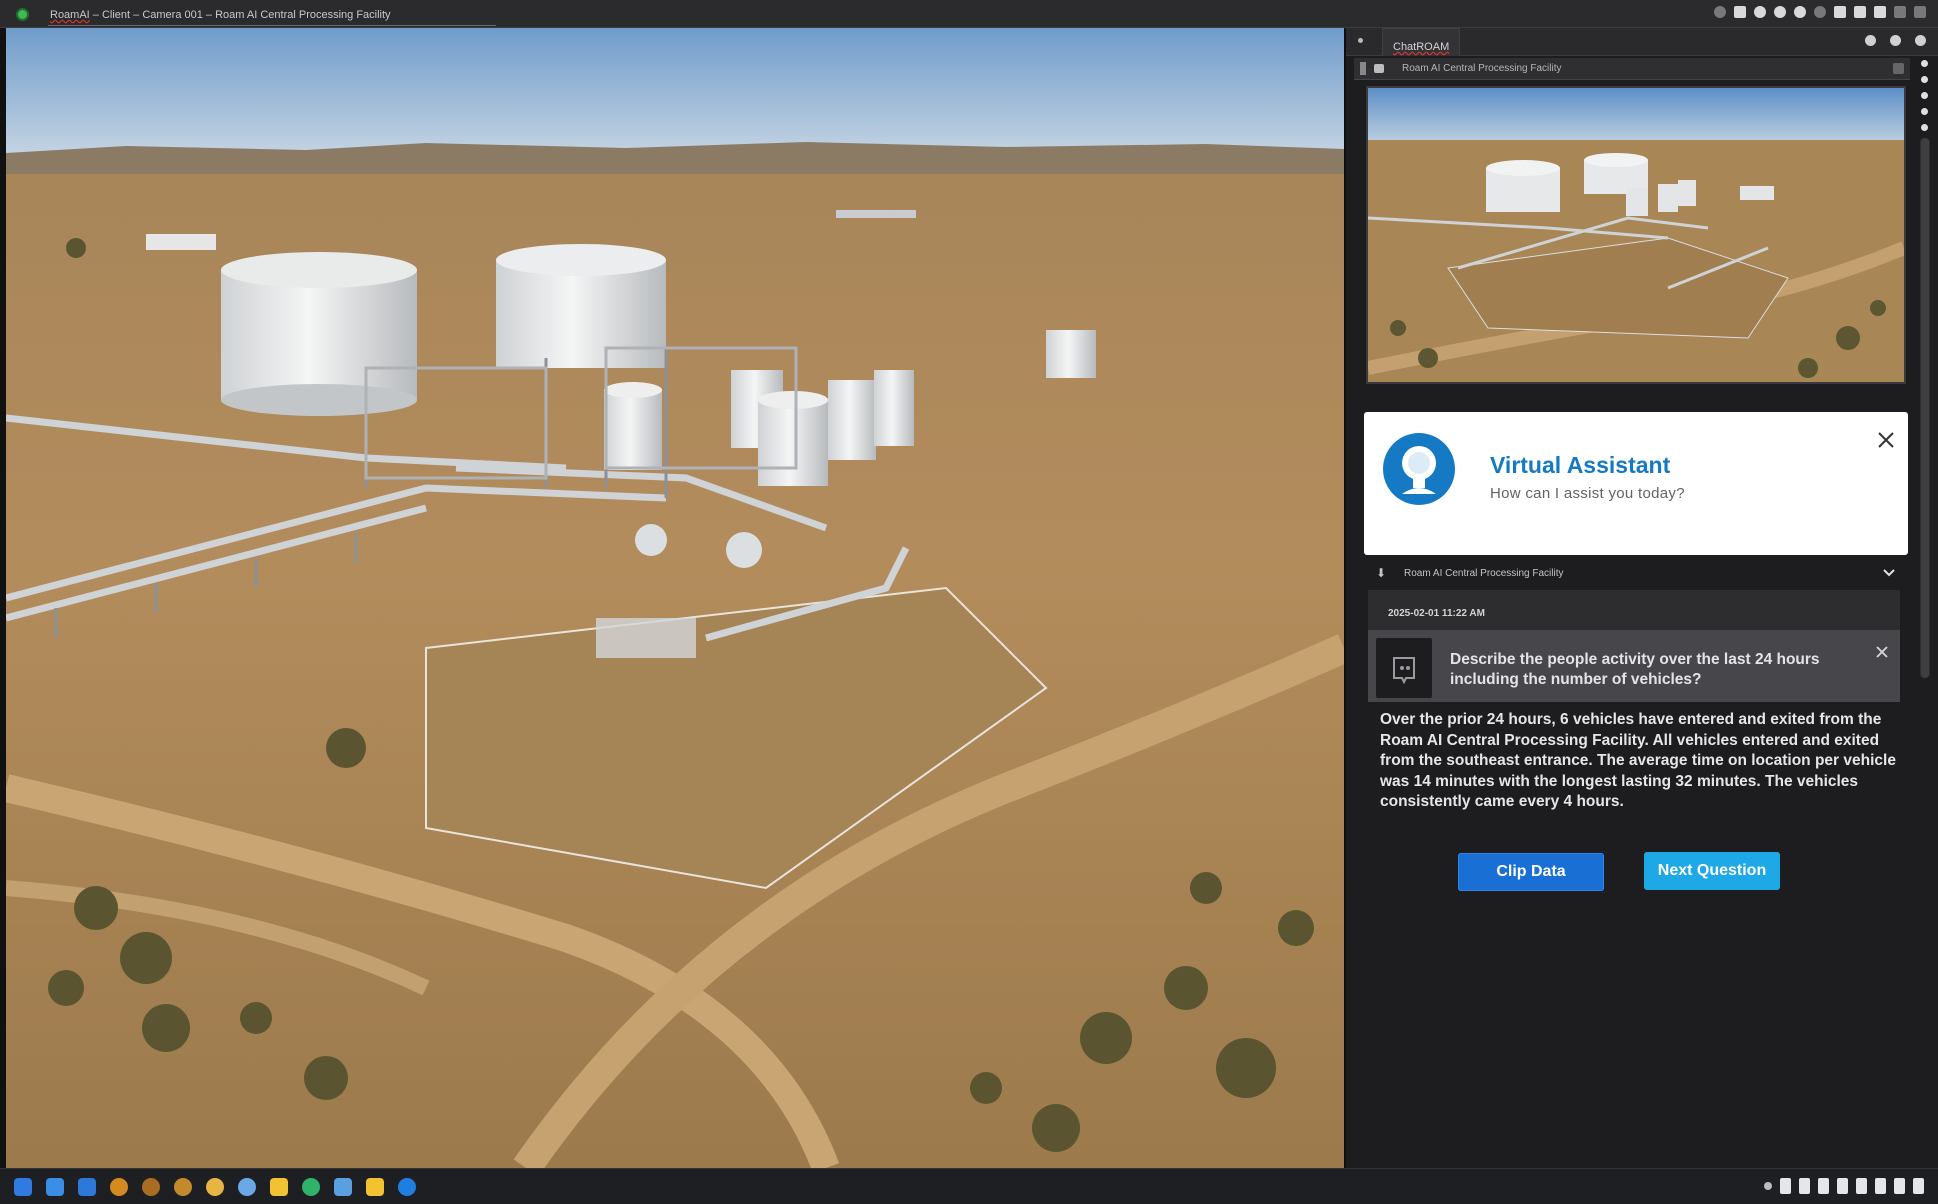 Image resolution: width=1938 pixels, height=1204 pixels. Describe the element at coordinates (1918, 1186) in the screenshot. I see `tray-7-icon` at that location.